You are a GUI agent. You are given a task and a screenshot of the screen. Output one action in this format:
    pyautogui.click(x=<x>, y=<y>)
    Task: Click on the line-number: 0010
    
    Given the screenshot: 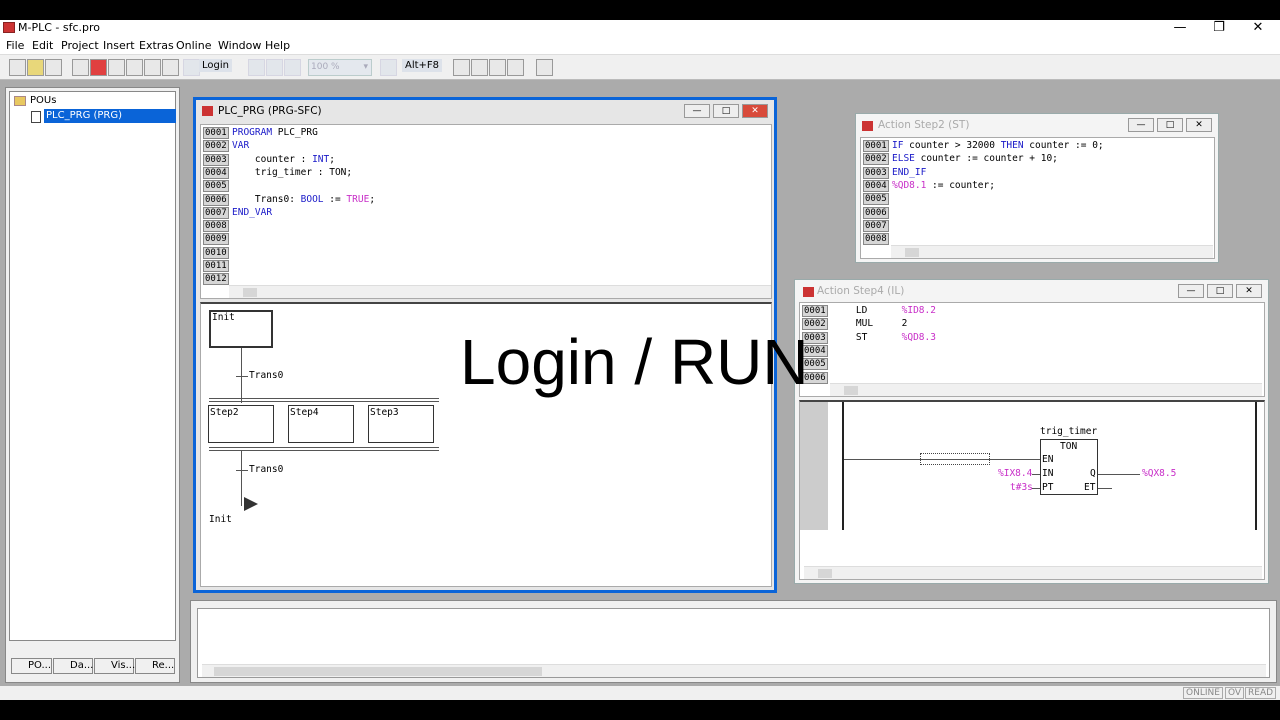 What is the action you would take?
    pyautogui.click(x=216, y=252)
    